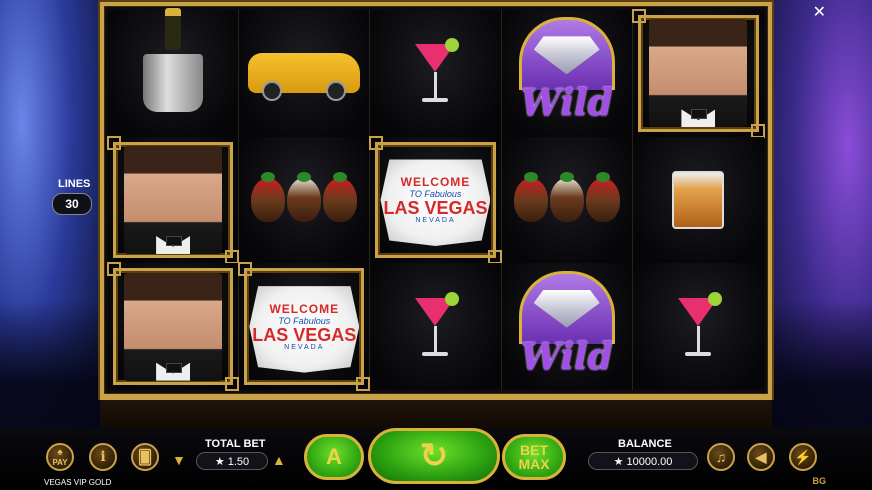 Image resolution: width=872 pixels, height=490 pixels. Describe the element at coordinates (232, 461) in the screenshot. I see `total-bet-value: ★ 1.50` at that location.